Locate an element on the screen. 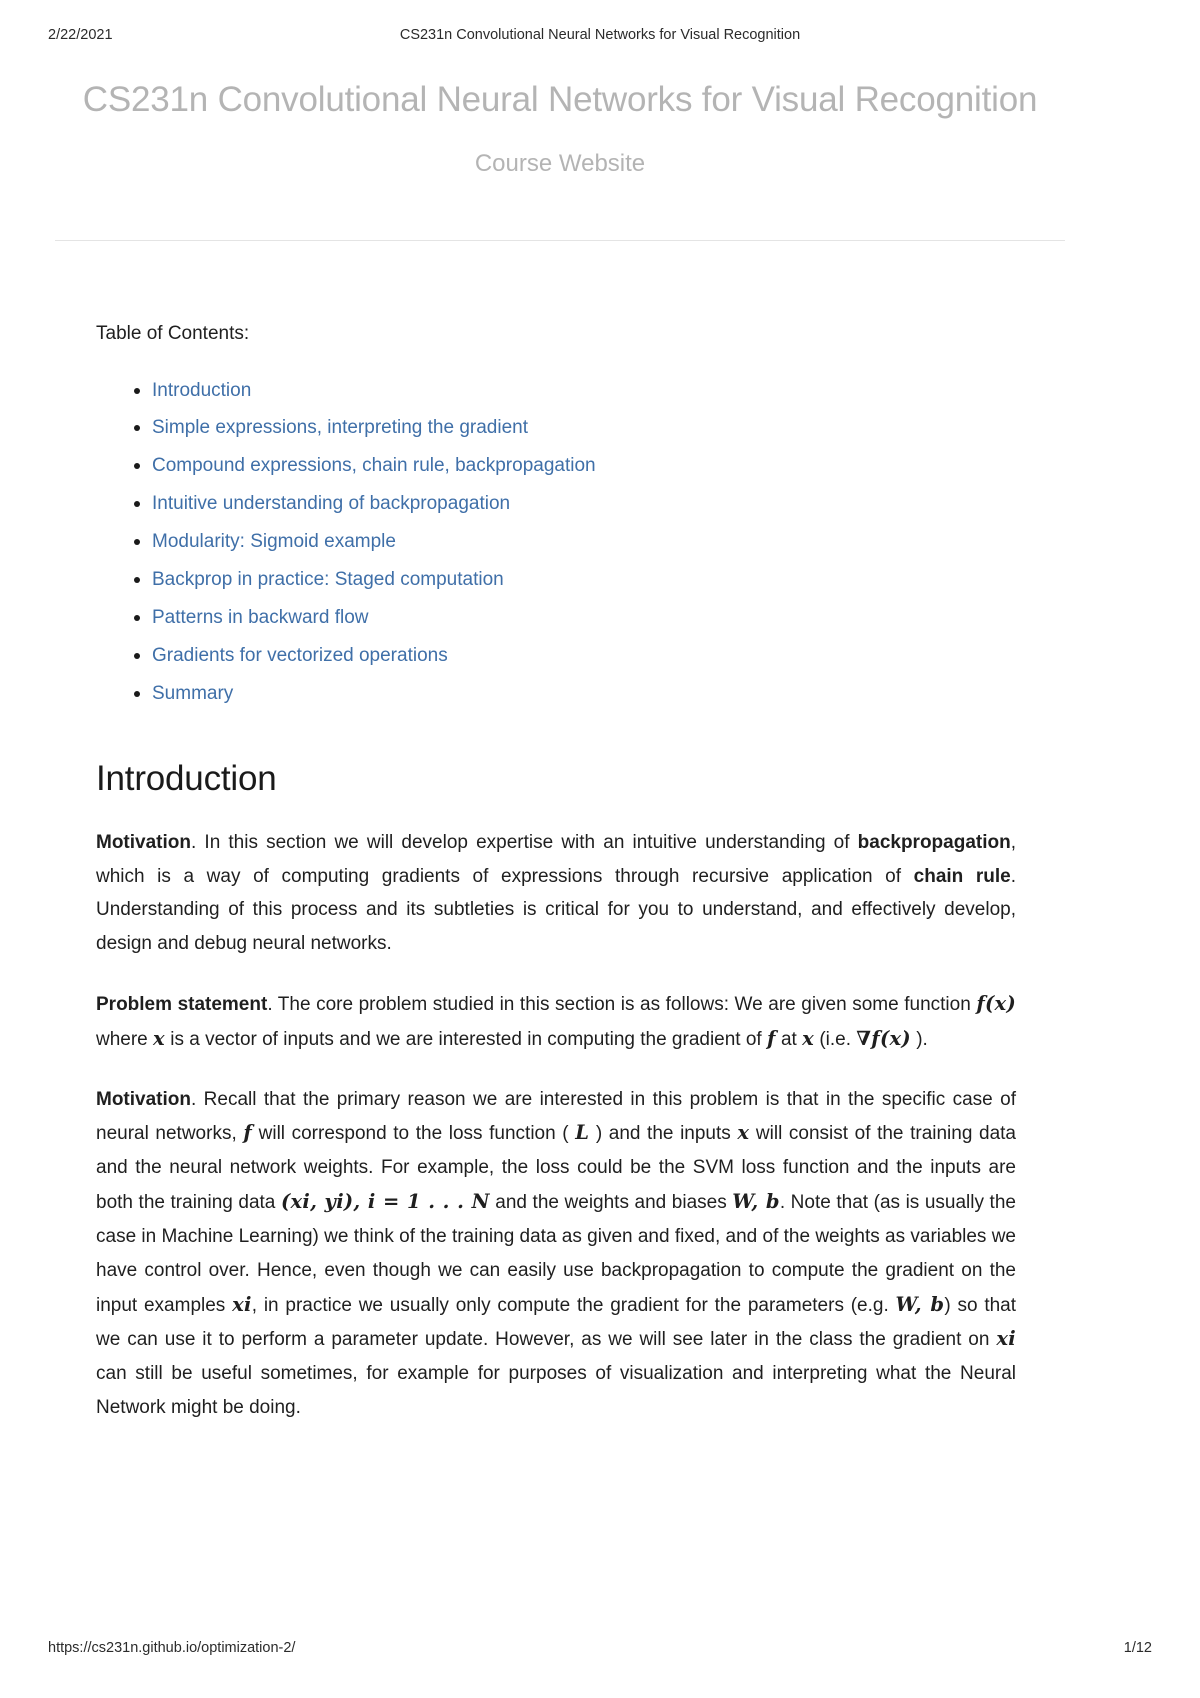 Image resolution: width=1200 pixels, height=1698 pixels. math-training-data-pairs: (xi, yi), i = 1 . . . N is located at coordinates (385, 1202).